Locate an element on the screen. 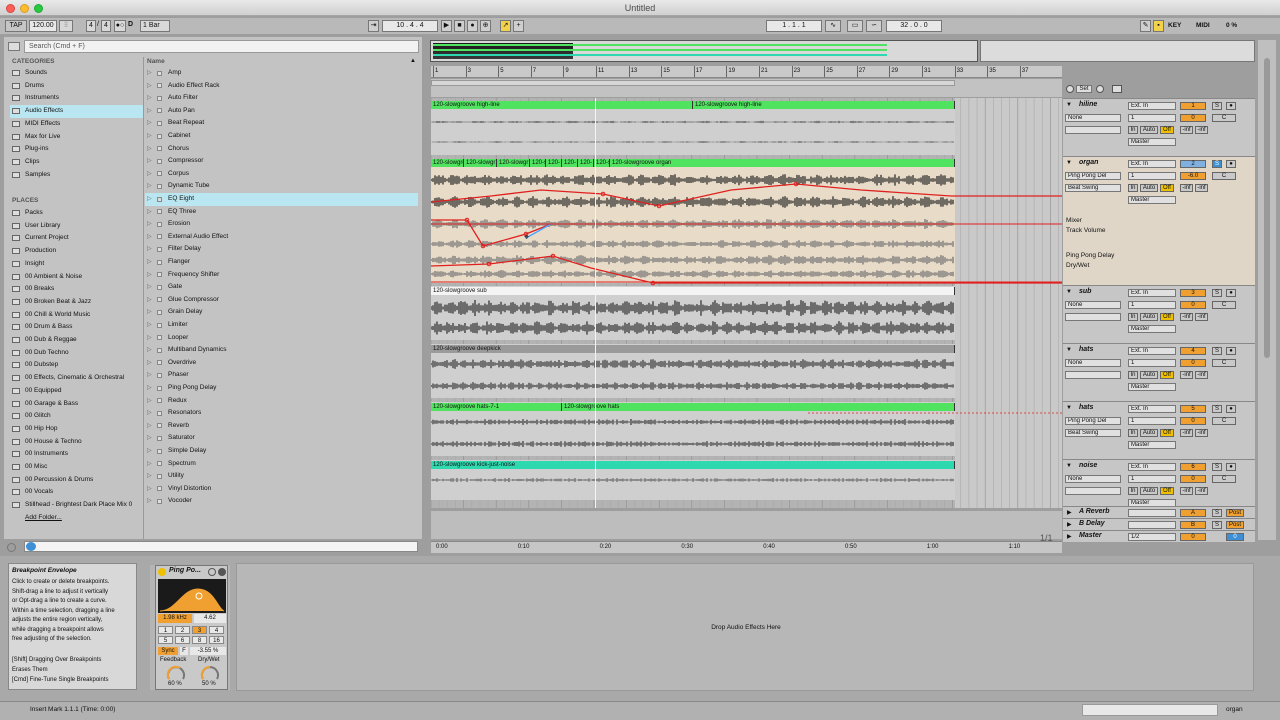  q-field: 4.62 is located at coordinates (210, 618).